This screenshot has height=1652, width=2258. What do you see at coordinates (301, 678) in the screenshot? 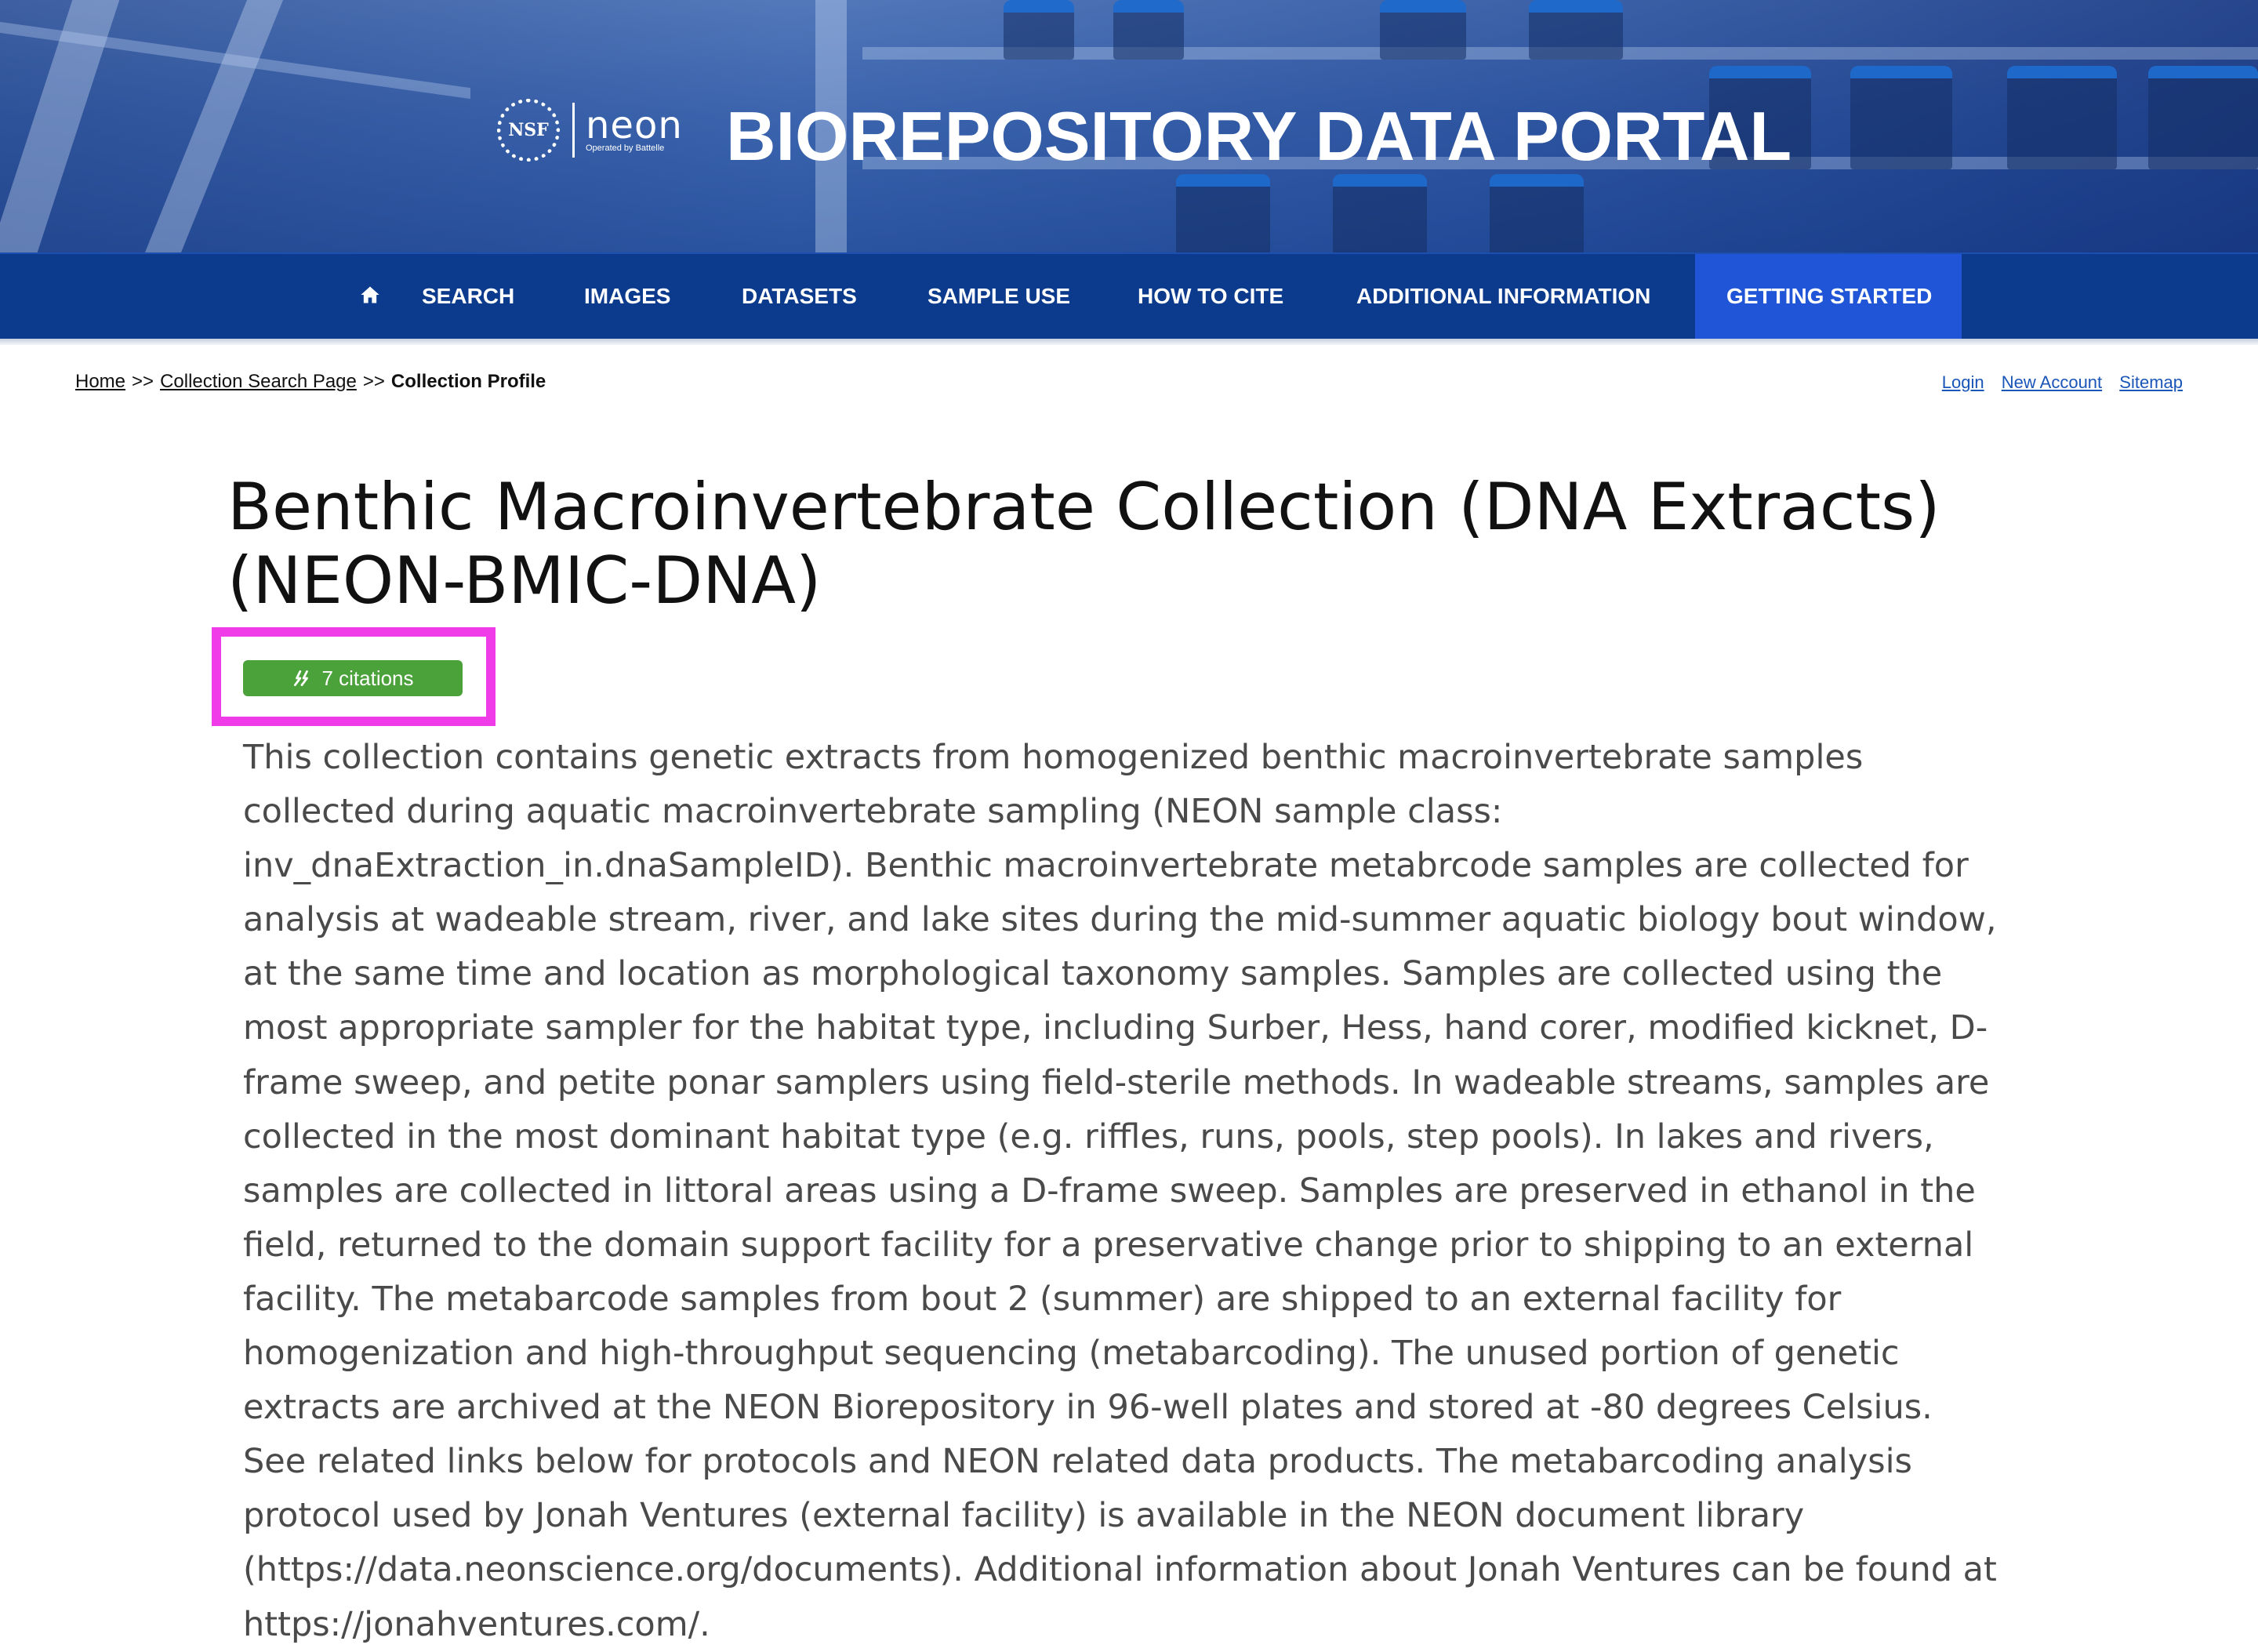
I see `quote-icon` at bounding box center [301, 678].